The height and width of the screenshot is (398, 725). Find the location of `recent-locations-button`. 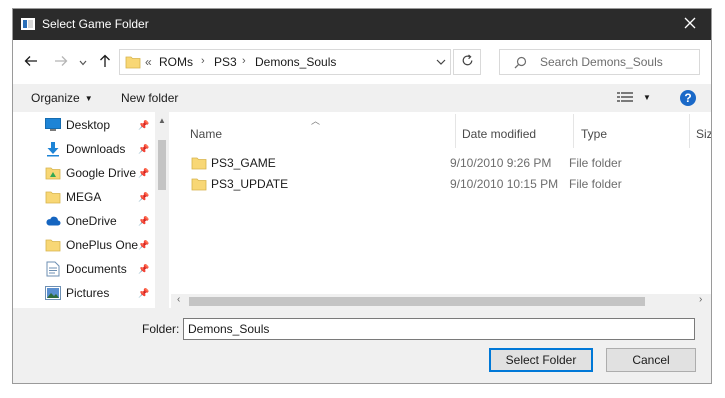

recent-locations-button is located at coordinates (83, 62).